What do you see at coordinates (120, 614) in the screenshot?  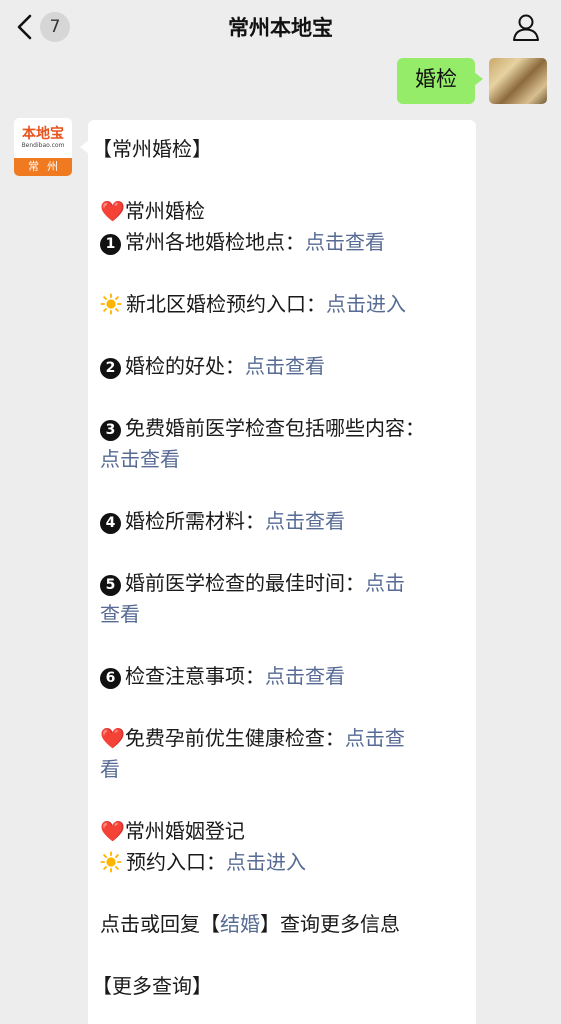 I see `view-link-continued: 查看` at bounding box center [120, 614].